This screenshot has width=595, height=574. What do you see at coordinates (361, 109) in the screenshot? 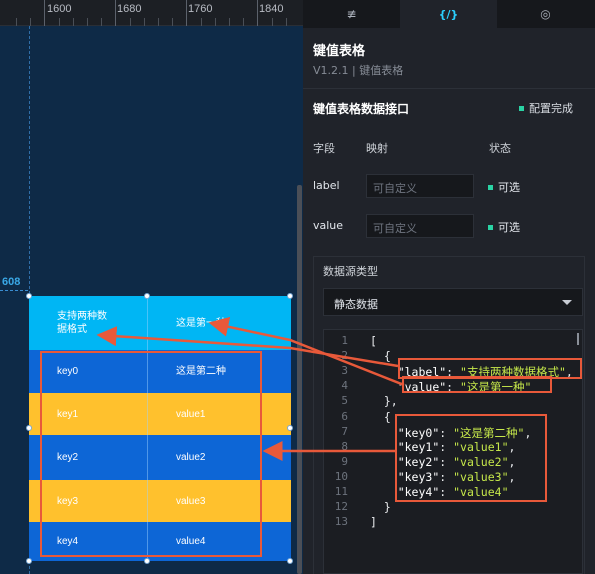
I see `data-interface-title: 键值表格数据接口` at bounding box center [361, 109].